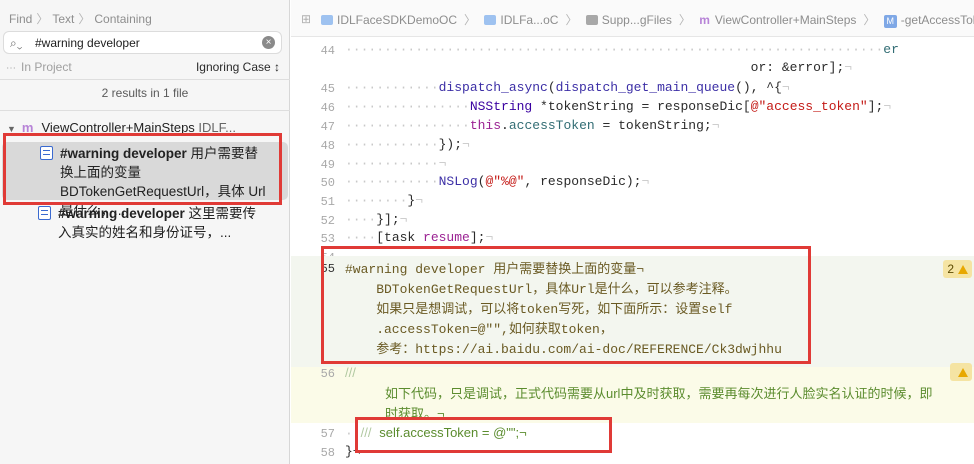  Describe the element at coordinates (350, 372) in the screenshot. I see `comment-prefix: ///` at that location.